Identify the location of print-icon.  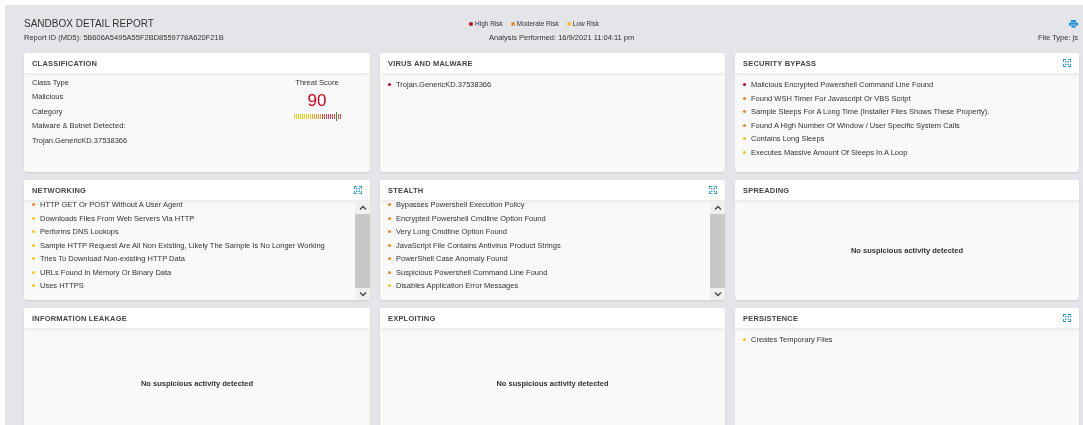
(1073, 23).